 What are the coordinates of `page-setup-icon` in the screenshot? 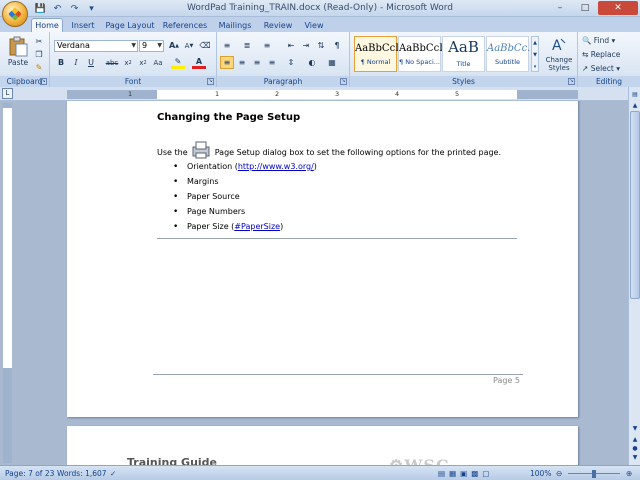 It's located at (201, 150).